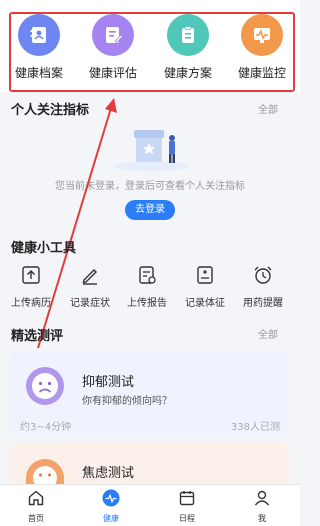 Image resolution: width=320 pixels, height=526 pixels. Describe the element at coordinates (111, 500) in the screenshot. I see `health-icon` at that location.